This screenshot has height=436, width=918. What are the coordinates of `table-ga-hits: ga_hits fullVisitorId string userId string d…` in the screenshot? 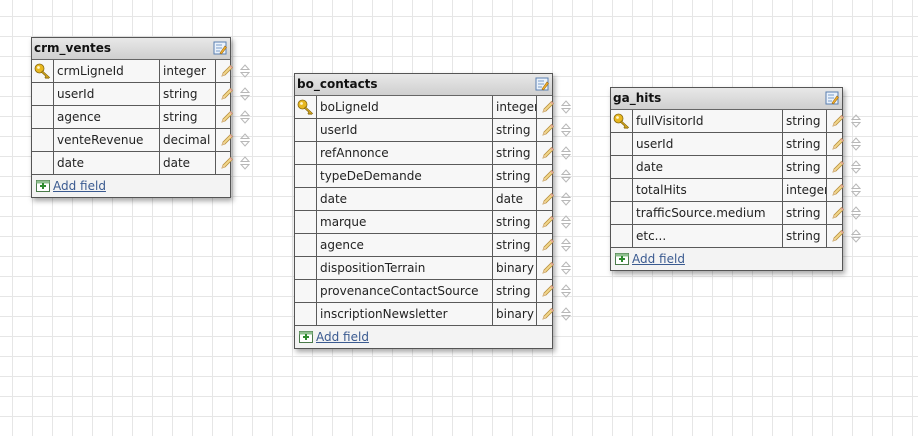 It's located at (735, 179).